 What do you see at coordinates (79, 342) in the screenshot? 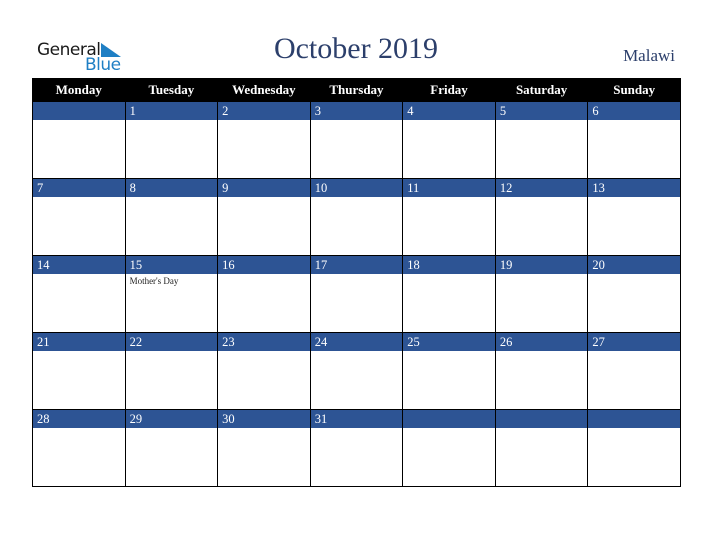
I see `day-number: 21` at bounding box center [79, 342].